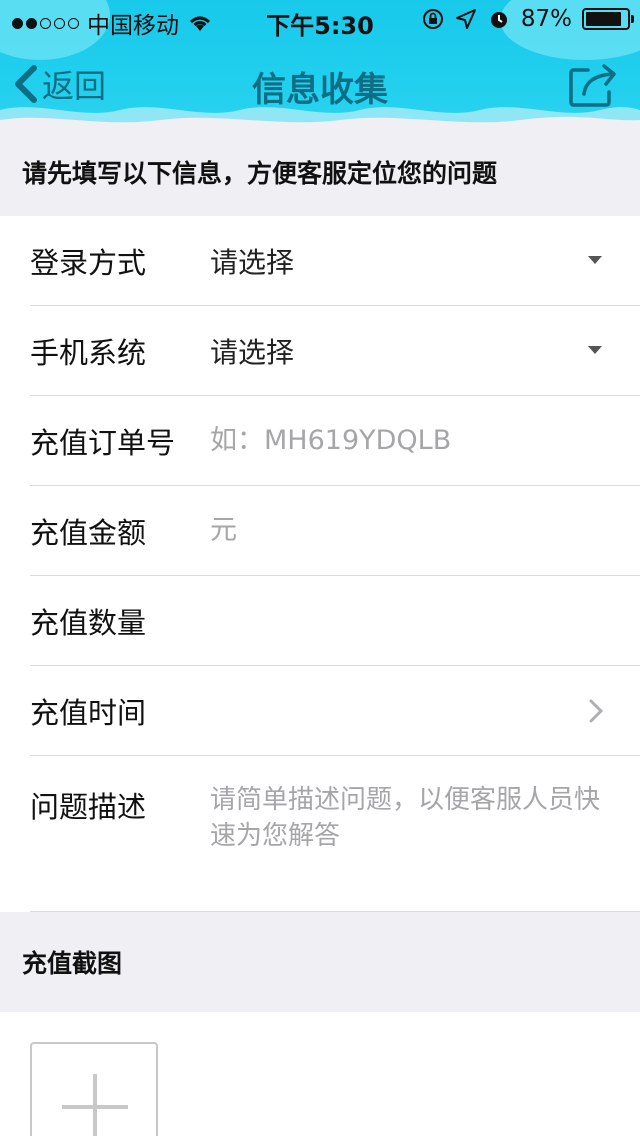  I want to click on share-button, so click(594, 85).